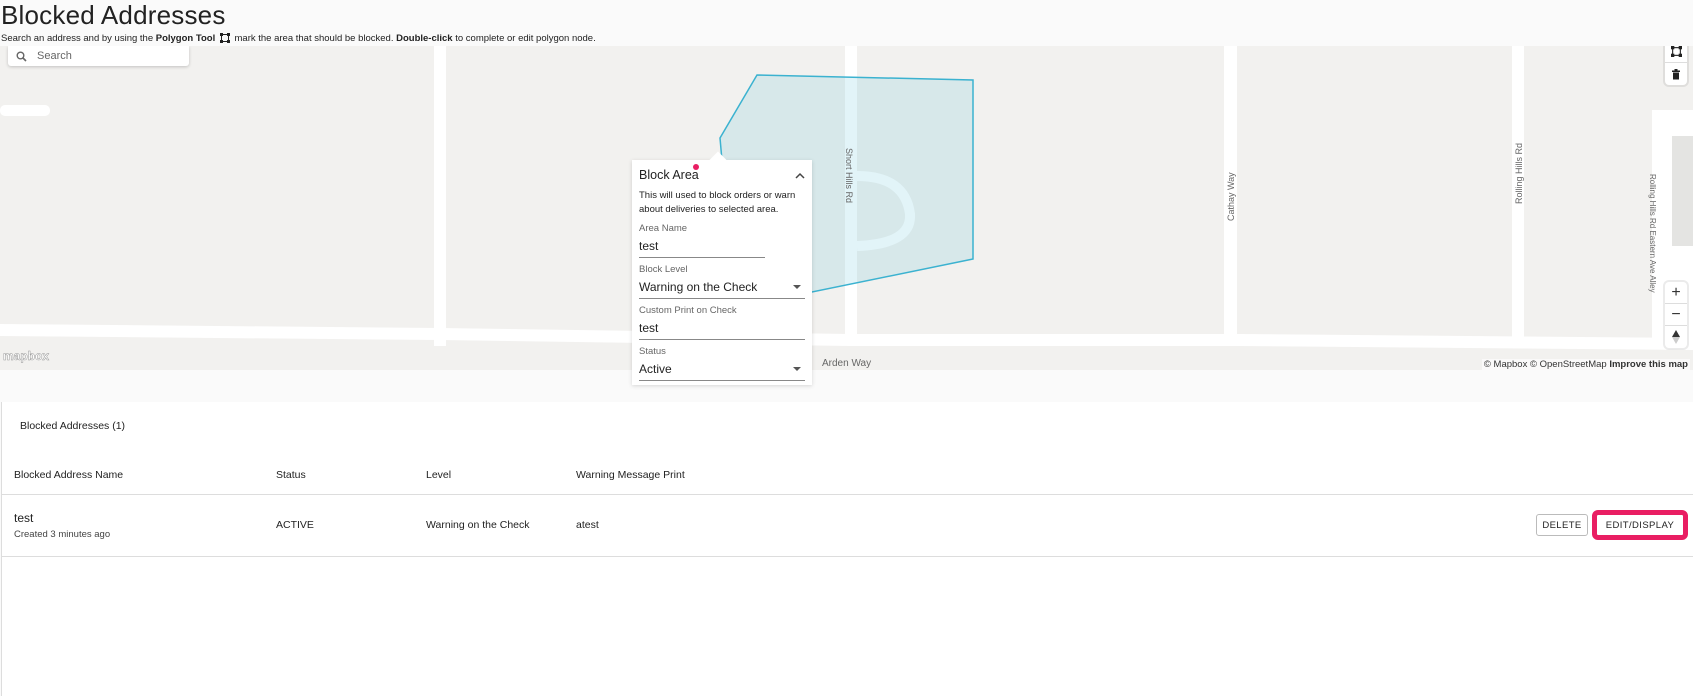 This screenshot has width=1693, height=696. I want to click on improve-map-link: Improve this map, so click(1648, 364).